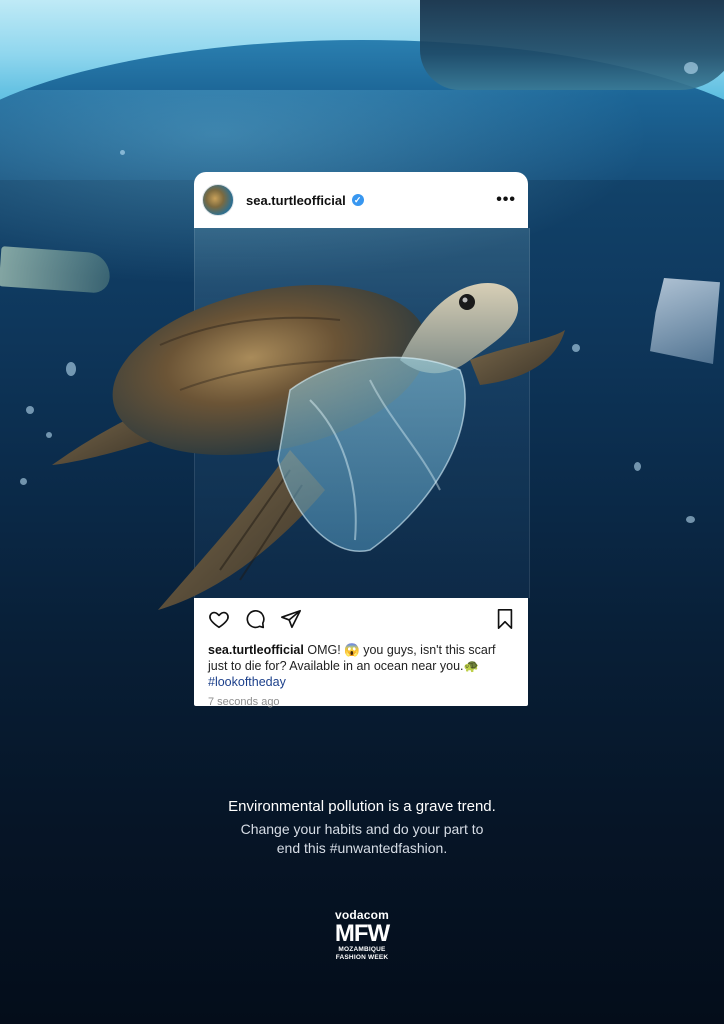 Image resolution: width=724 pixels, height=1024 pixels. I want to click on caption-username: sea.turtleofficial, so click(256, 650).